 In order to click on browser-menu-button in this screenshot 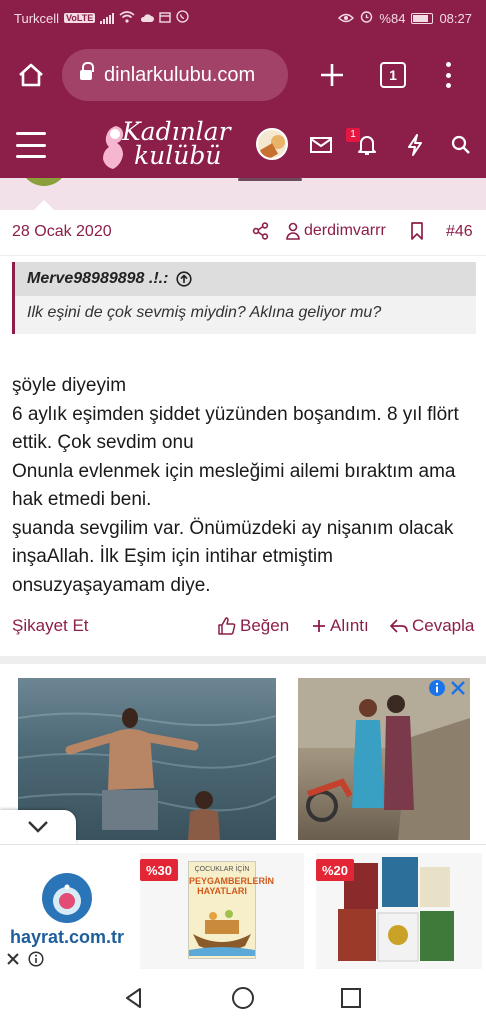, I will do `click(448, 75)`.